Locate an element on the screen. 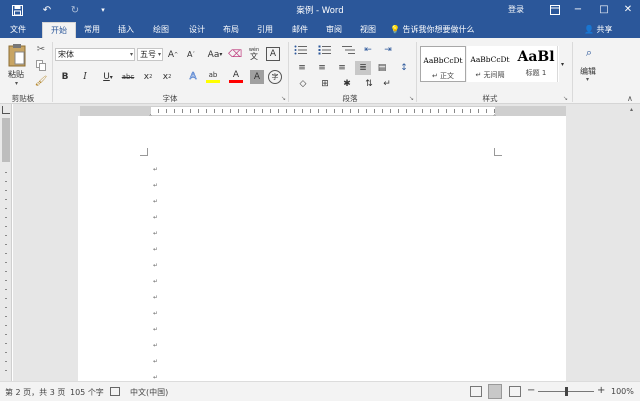 Image resolution: width=640 pixels, height=401 pixels. character-border-button: A is located at coordinates (273, 54).